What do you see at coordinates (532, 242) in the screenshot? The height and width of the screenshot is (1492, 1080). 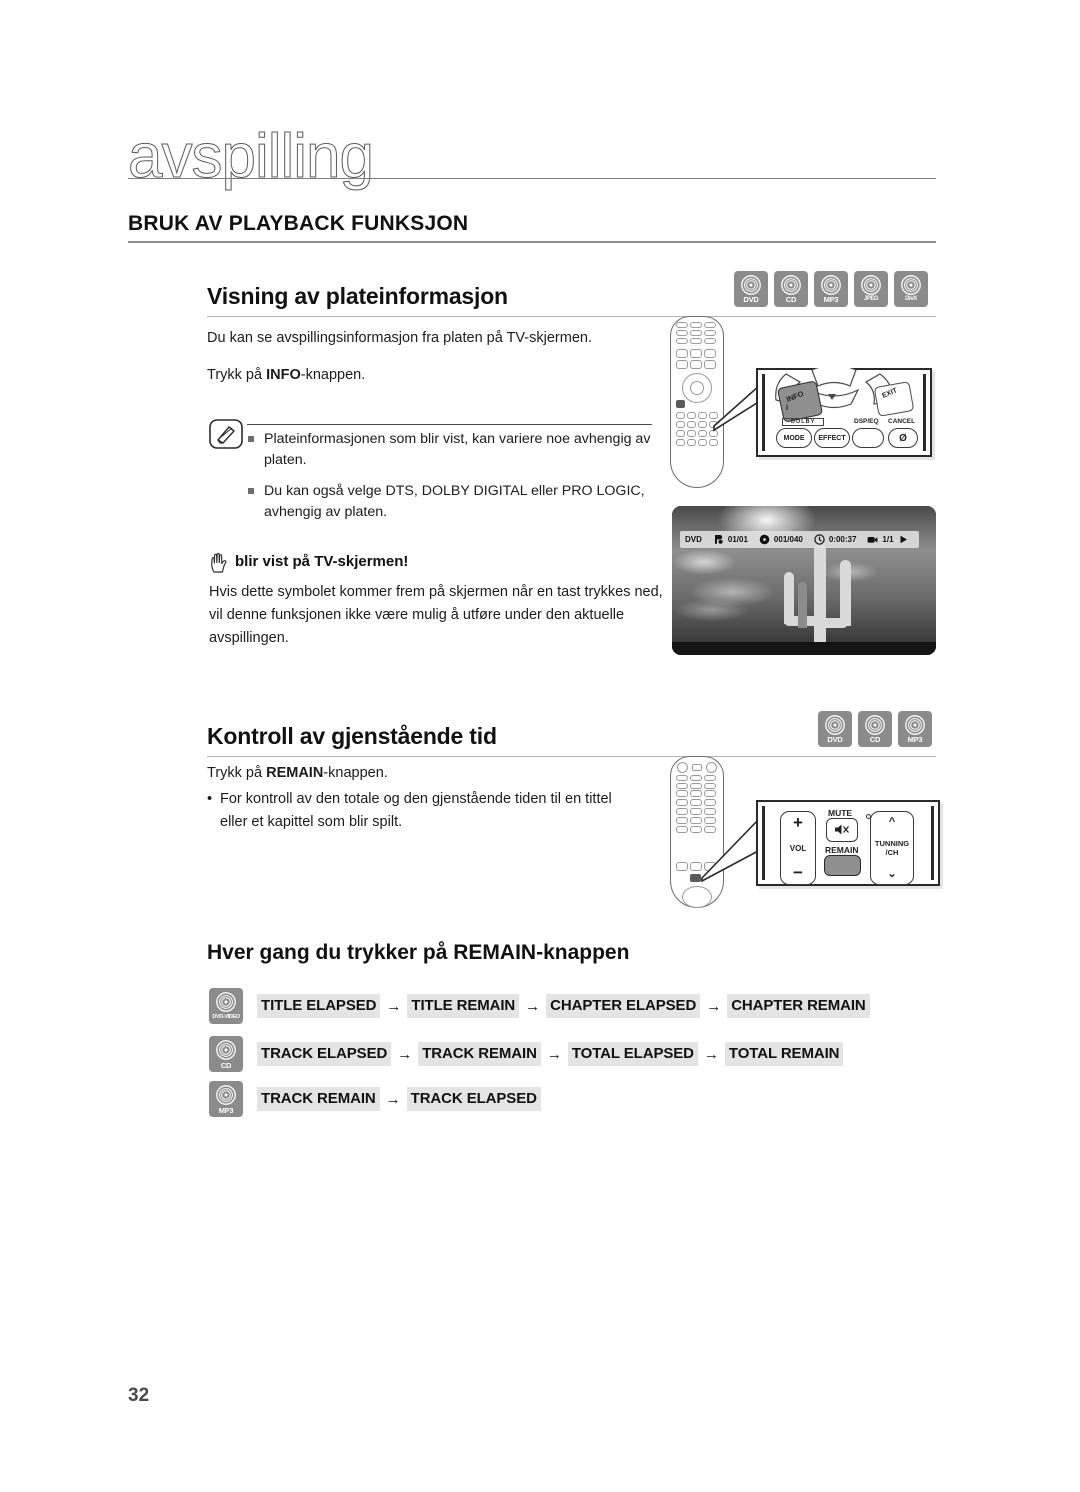 I see `section-divider` at bounding box center [532, 242].